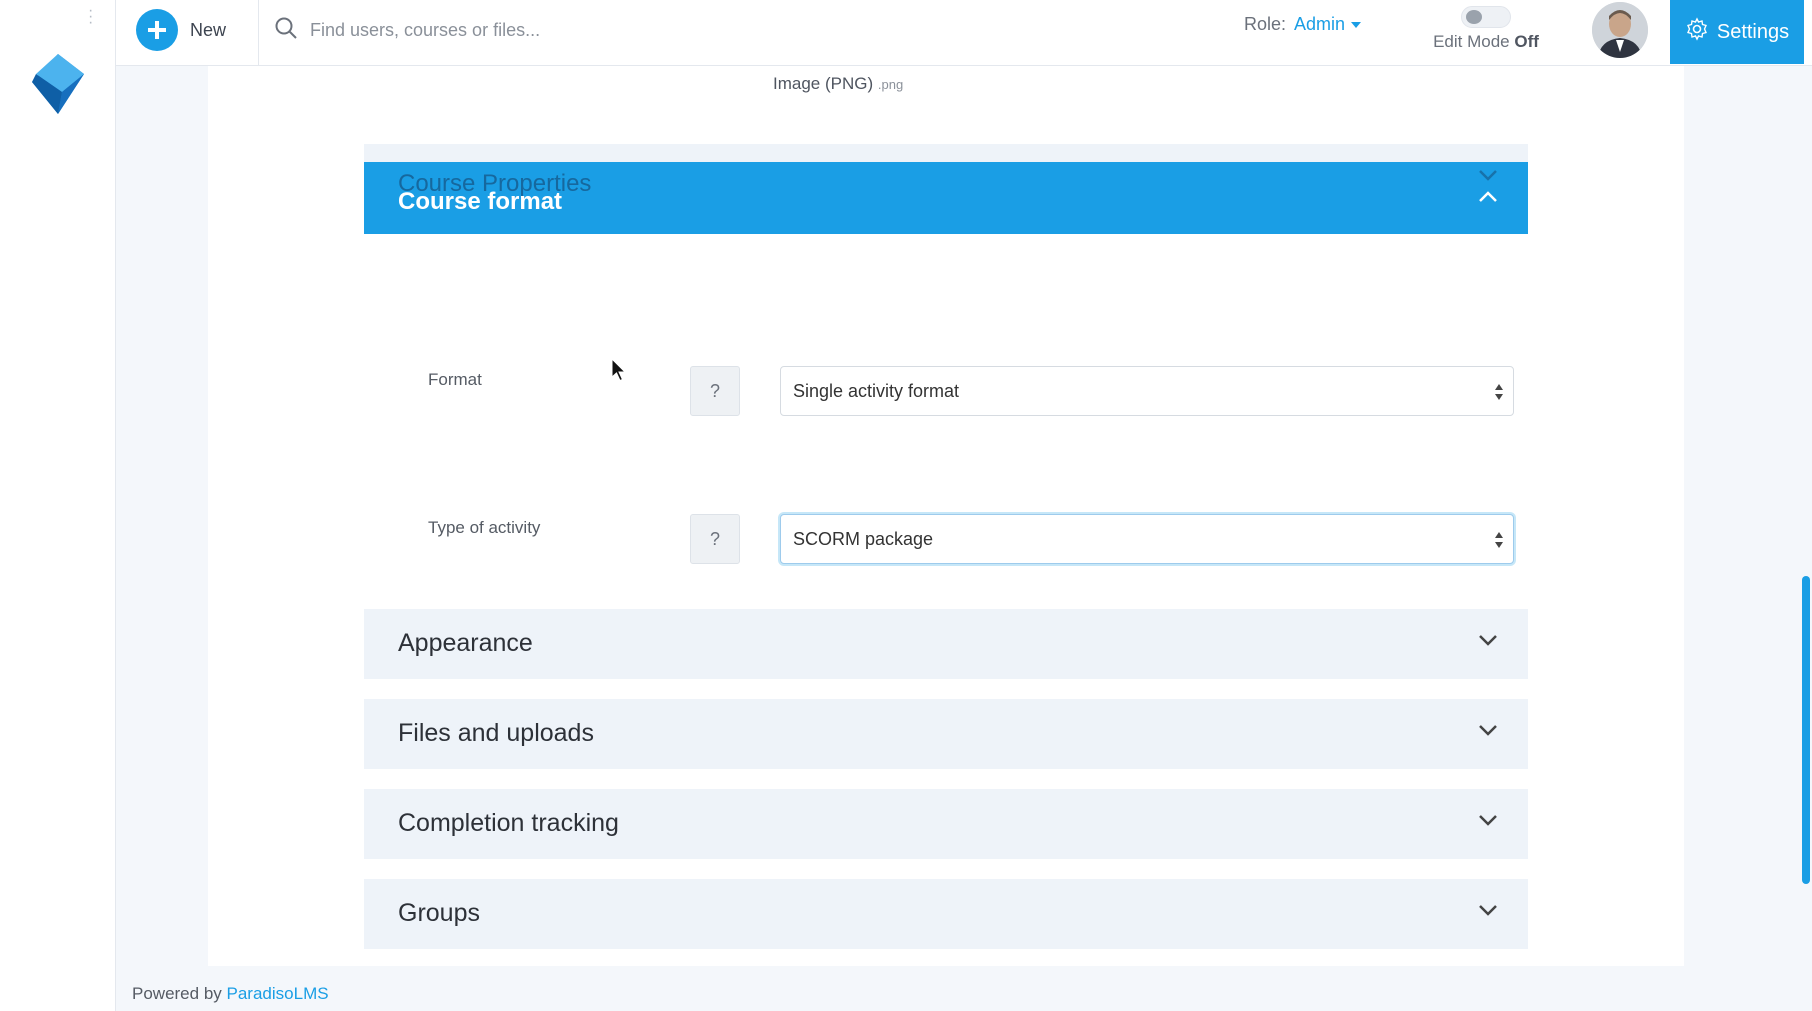  I want to click on scrollbar-thumb, so click(1806, 730).